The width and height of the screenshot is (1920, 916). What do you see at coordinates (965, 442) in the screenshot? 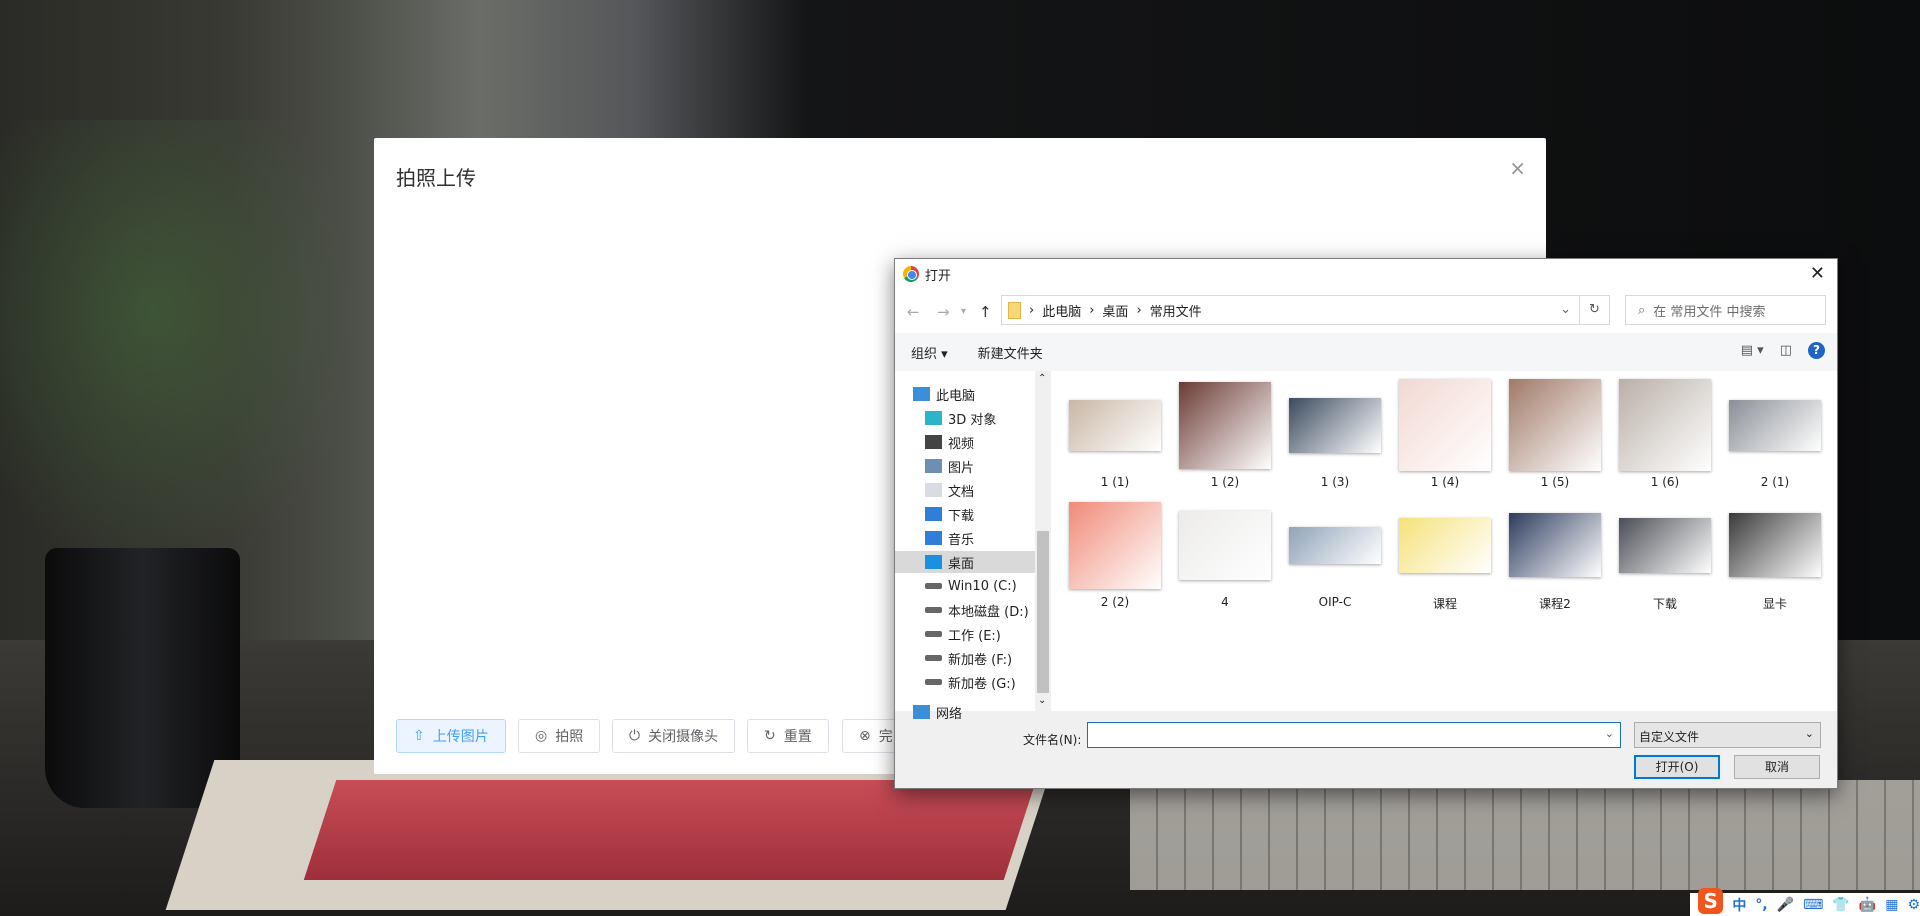
I see `sidebar-item: 视频` at bounding box center [965, 442].